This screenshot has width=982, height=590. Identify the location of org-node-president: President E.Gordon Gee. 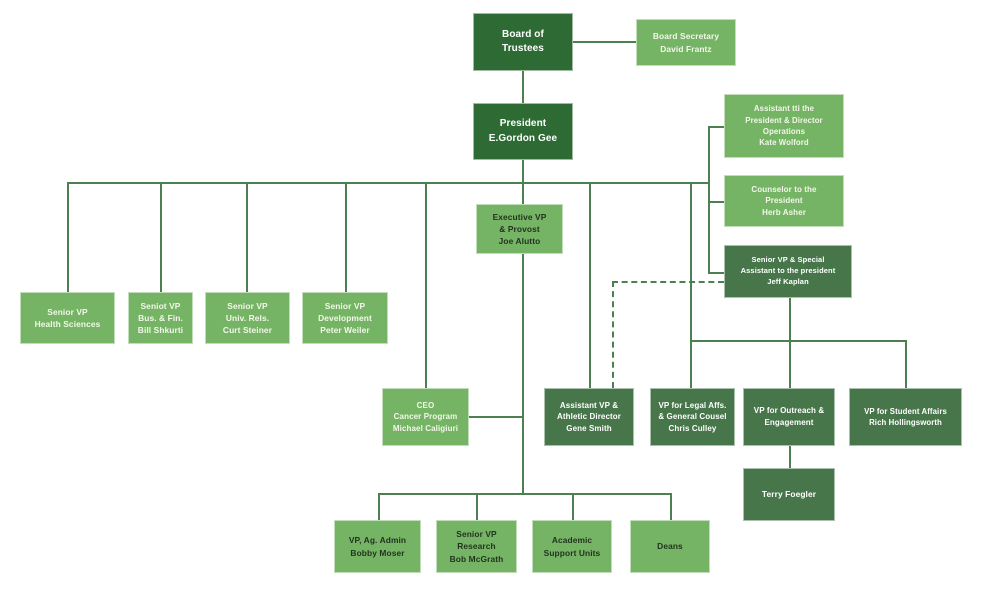
(523, 131).